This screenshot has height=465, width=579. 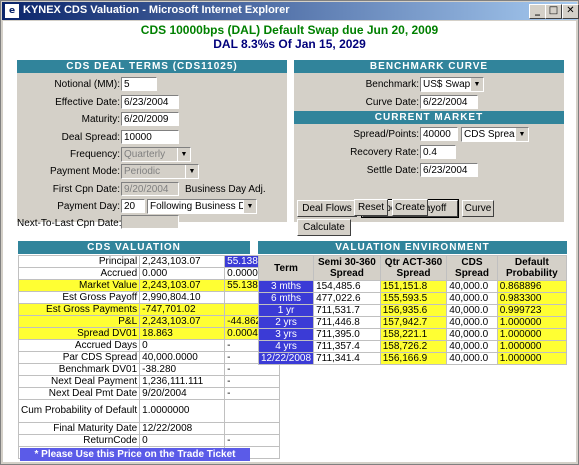 I want to click on qtr-spread-cell: 151,151.8, so click(x=413, y=286).